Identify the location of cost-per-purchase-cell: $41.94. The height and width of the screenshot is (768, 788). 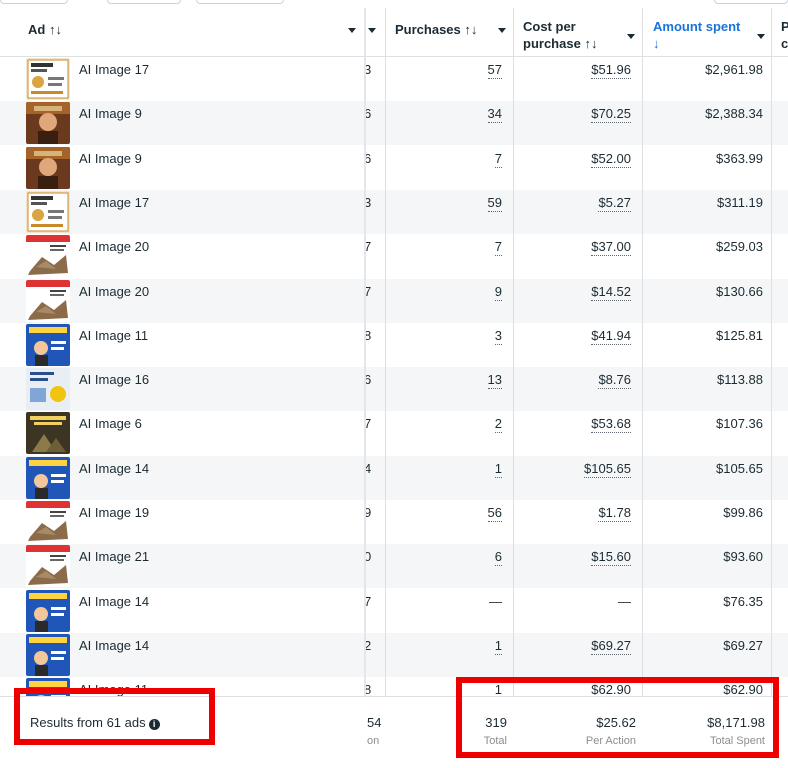
(573, 336).